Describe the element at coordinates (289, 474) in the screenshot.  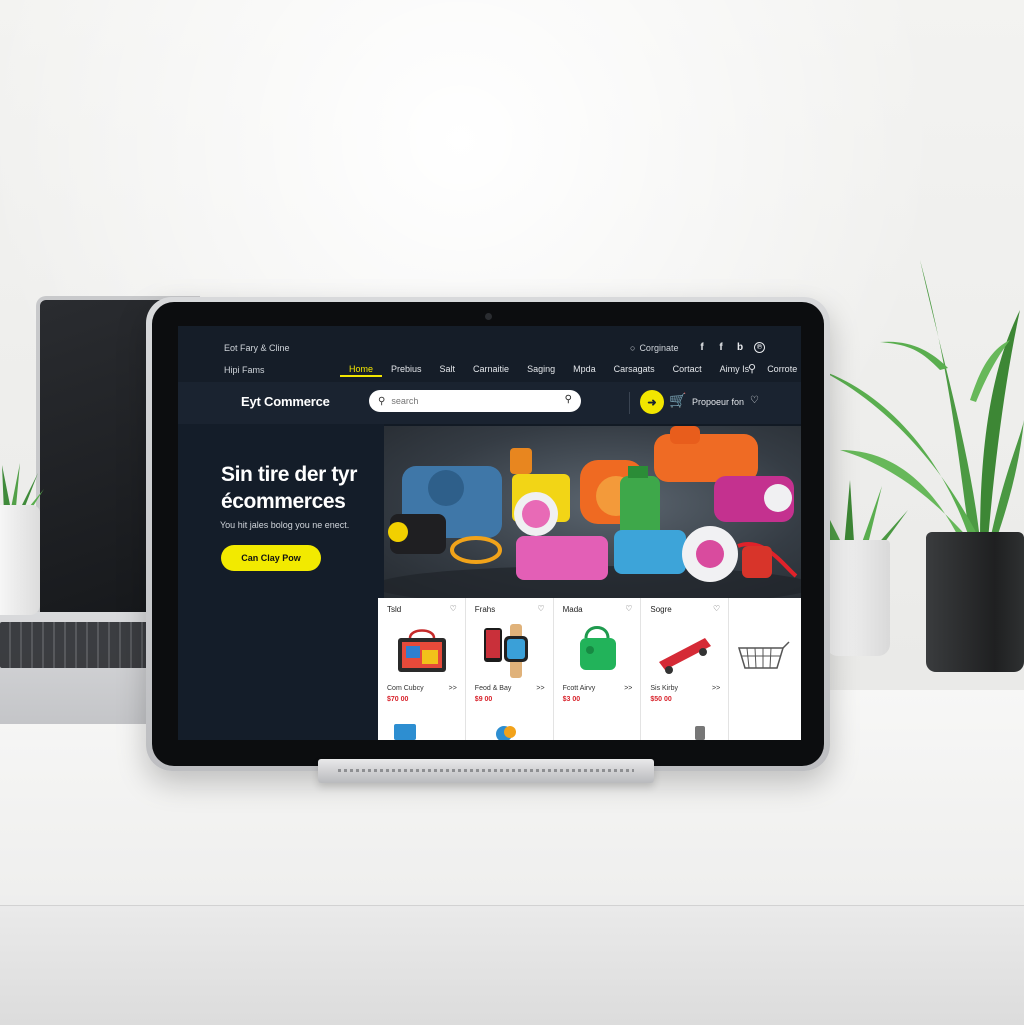
I see `hero-title-line-1: Sin tire der tyr` at that location.